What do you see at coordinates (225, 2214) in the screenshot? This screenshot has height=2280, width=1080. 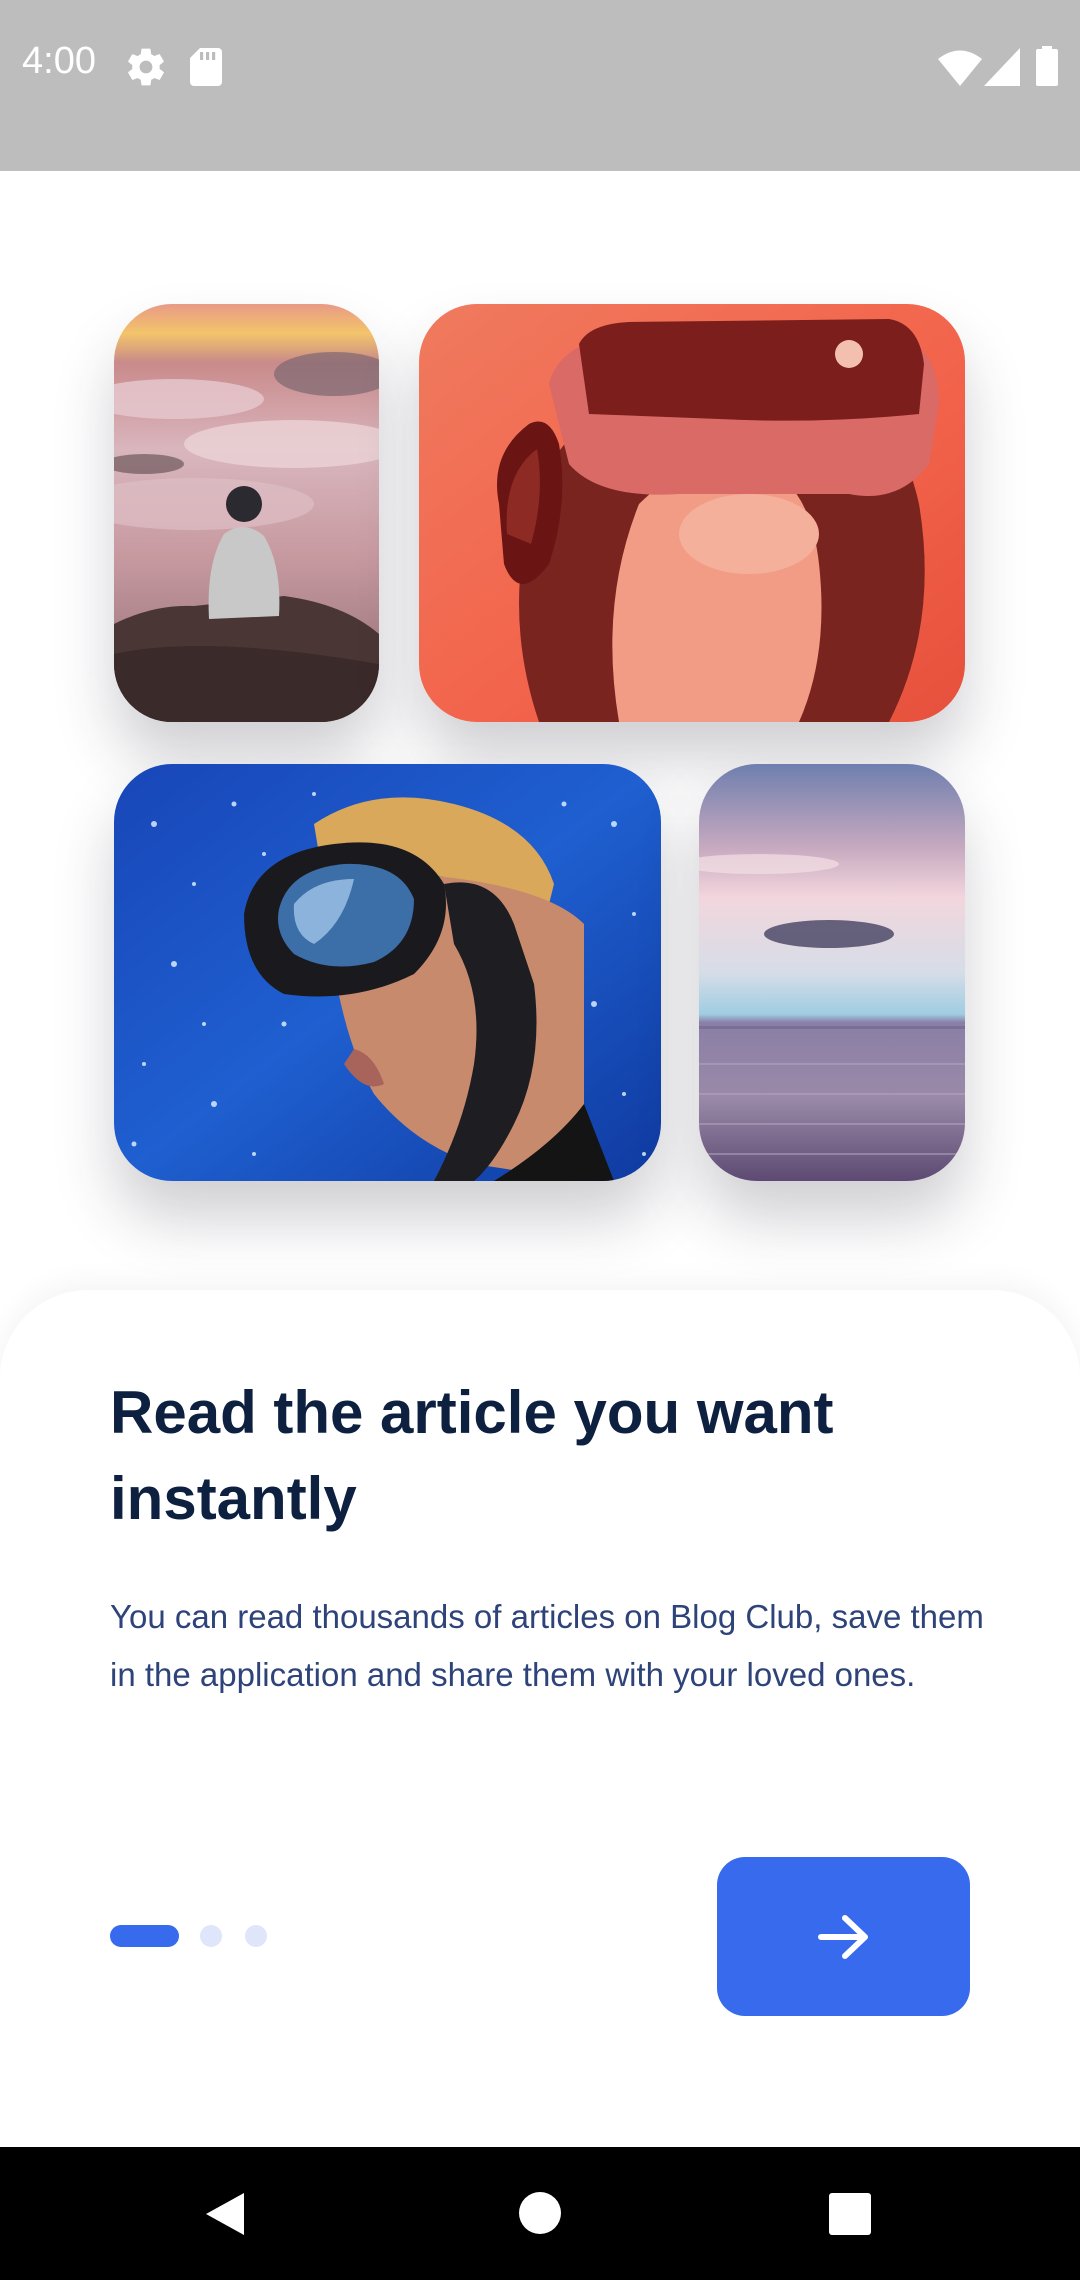 I see `back-icon` at bounding box center [225, 2214].